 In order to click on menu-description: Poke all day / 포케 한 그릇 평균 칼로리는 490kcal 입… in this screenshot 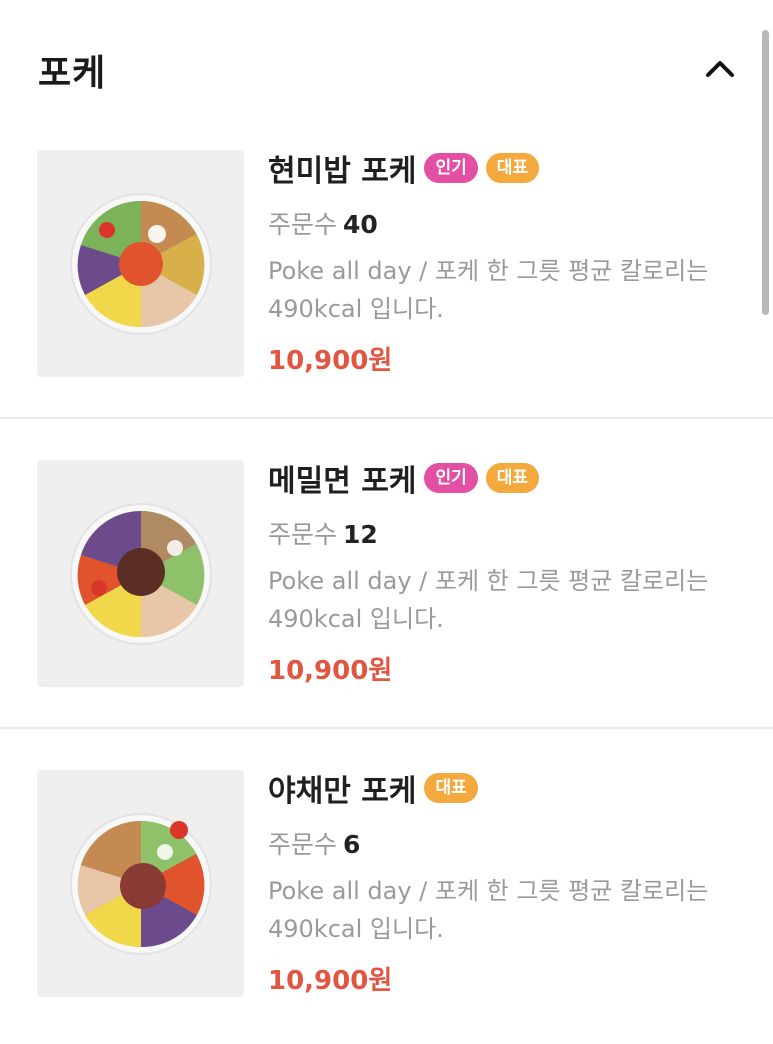, I will do `click(488, 910)`.